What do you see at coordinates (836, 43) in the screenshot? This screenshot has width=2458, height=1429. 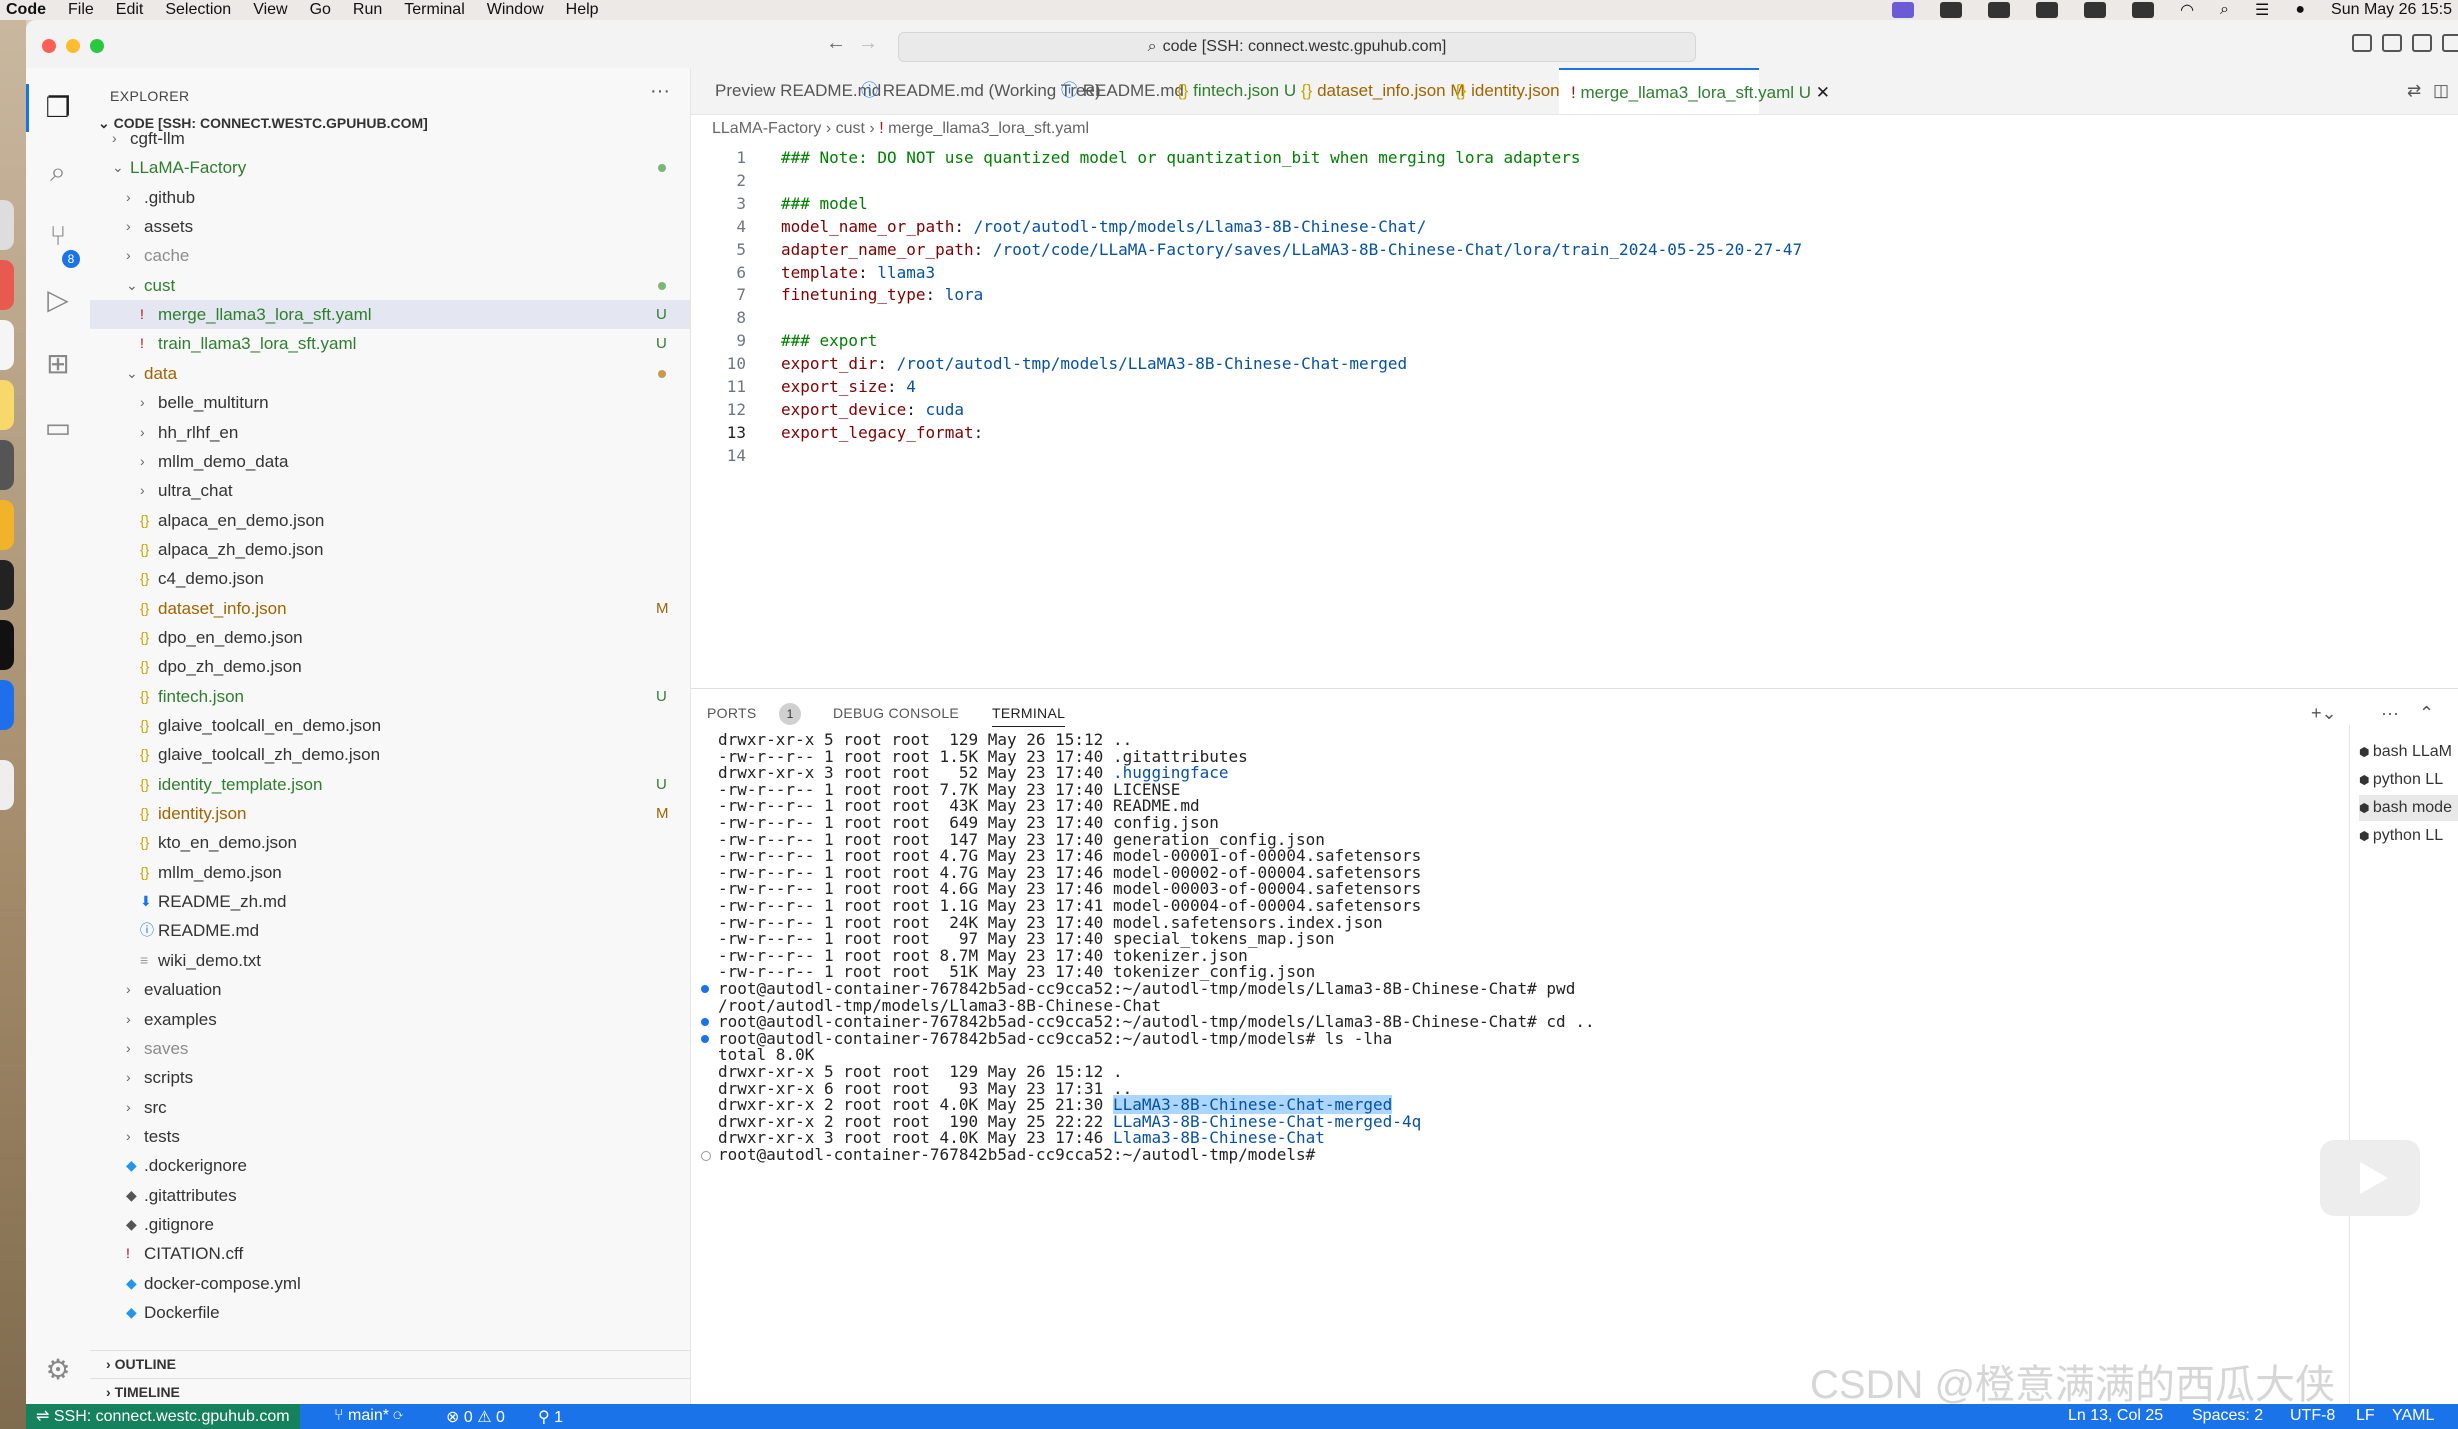 I see `back-arrow-icon: ←` at bounding box center [836, 43].